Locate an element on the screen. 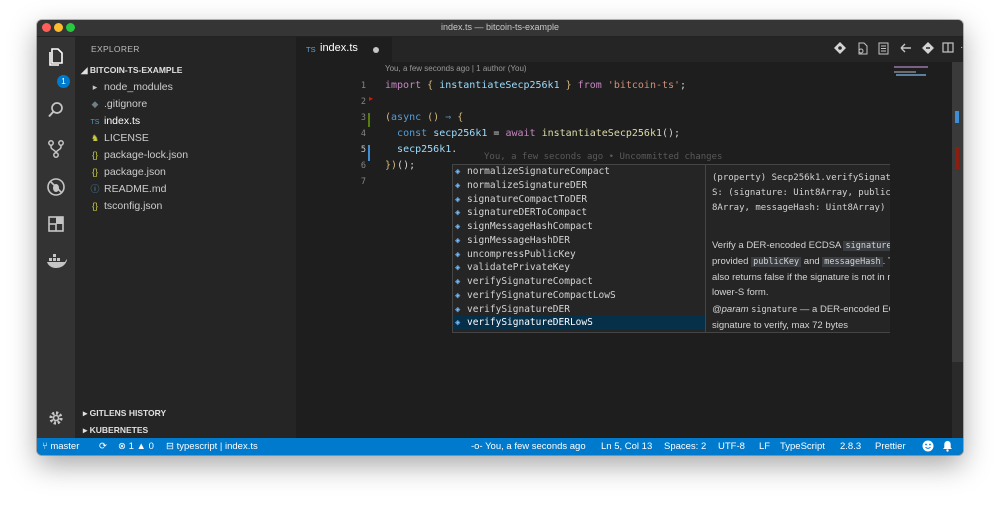 The height and width of the screenshot is (507, 1000). feedback-smiley-icon is located at coordinates (928, 447).